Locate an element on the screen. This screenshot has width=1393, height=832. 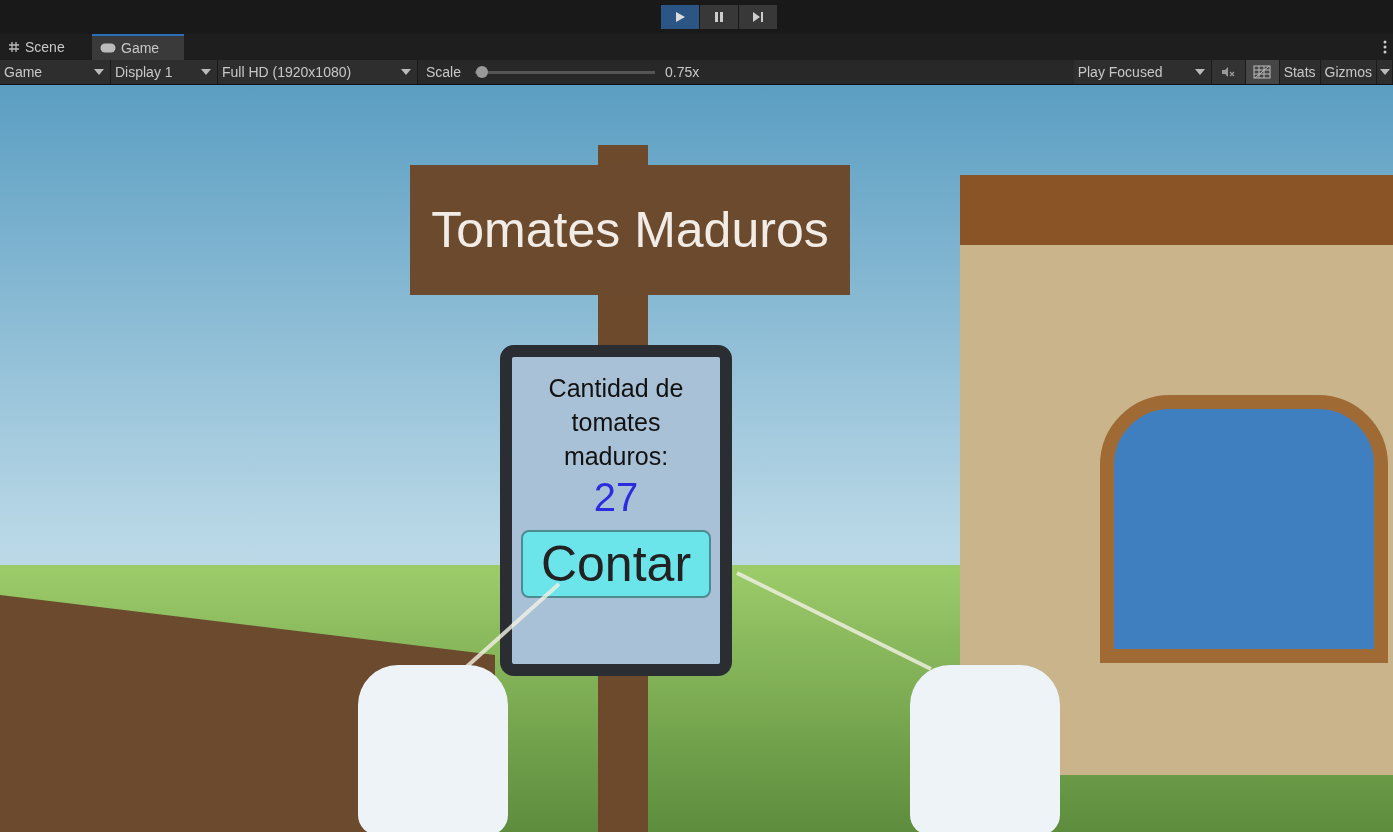
mute-audio-button is located at coordinates (1228, 72).